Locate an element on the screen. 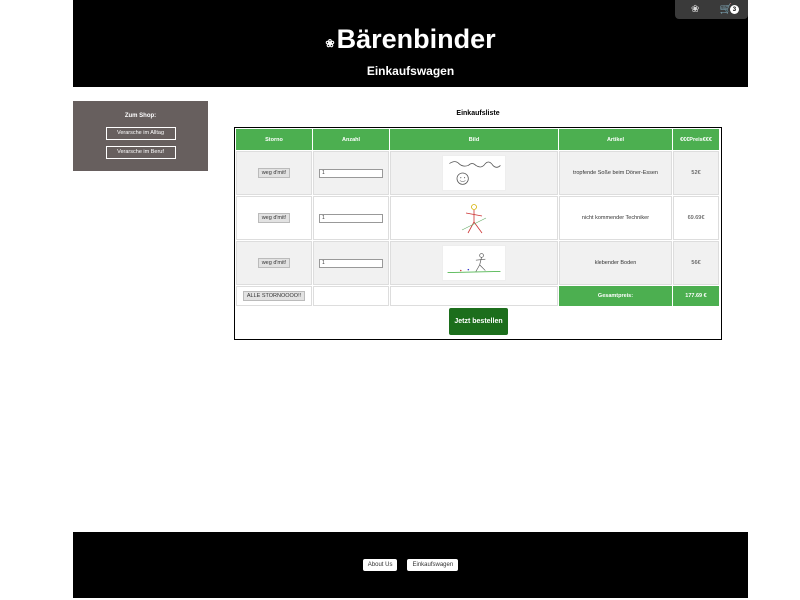 Image resolution: width=800 pixels, height=600 pixels. cart-icon: 🛒 3 is located at coordinates (729, 9).